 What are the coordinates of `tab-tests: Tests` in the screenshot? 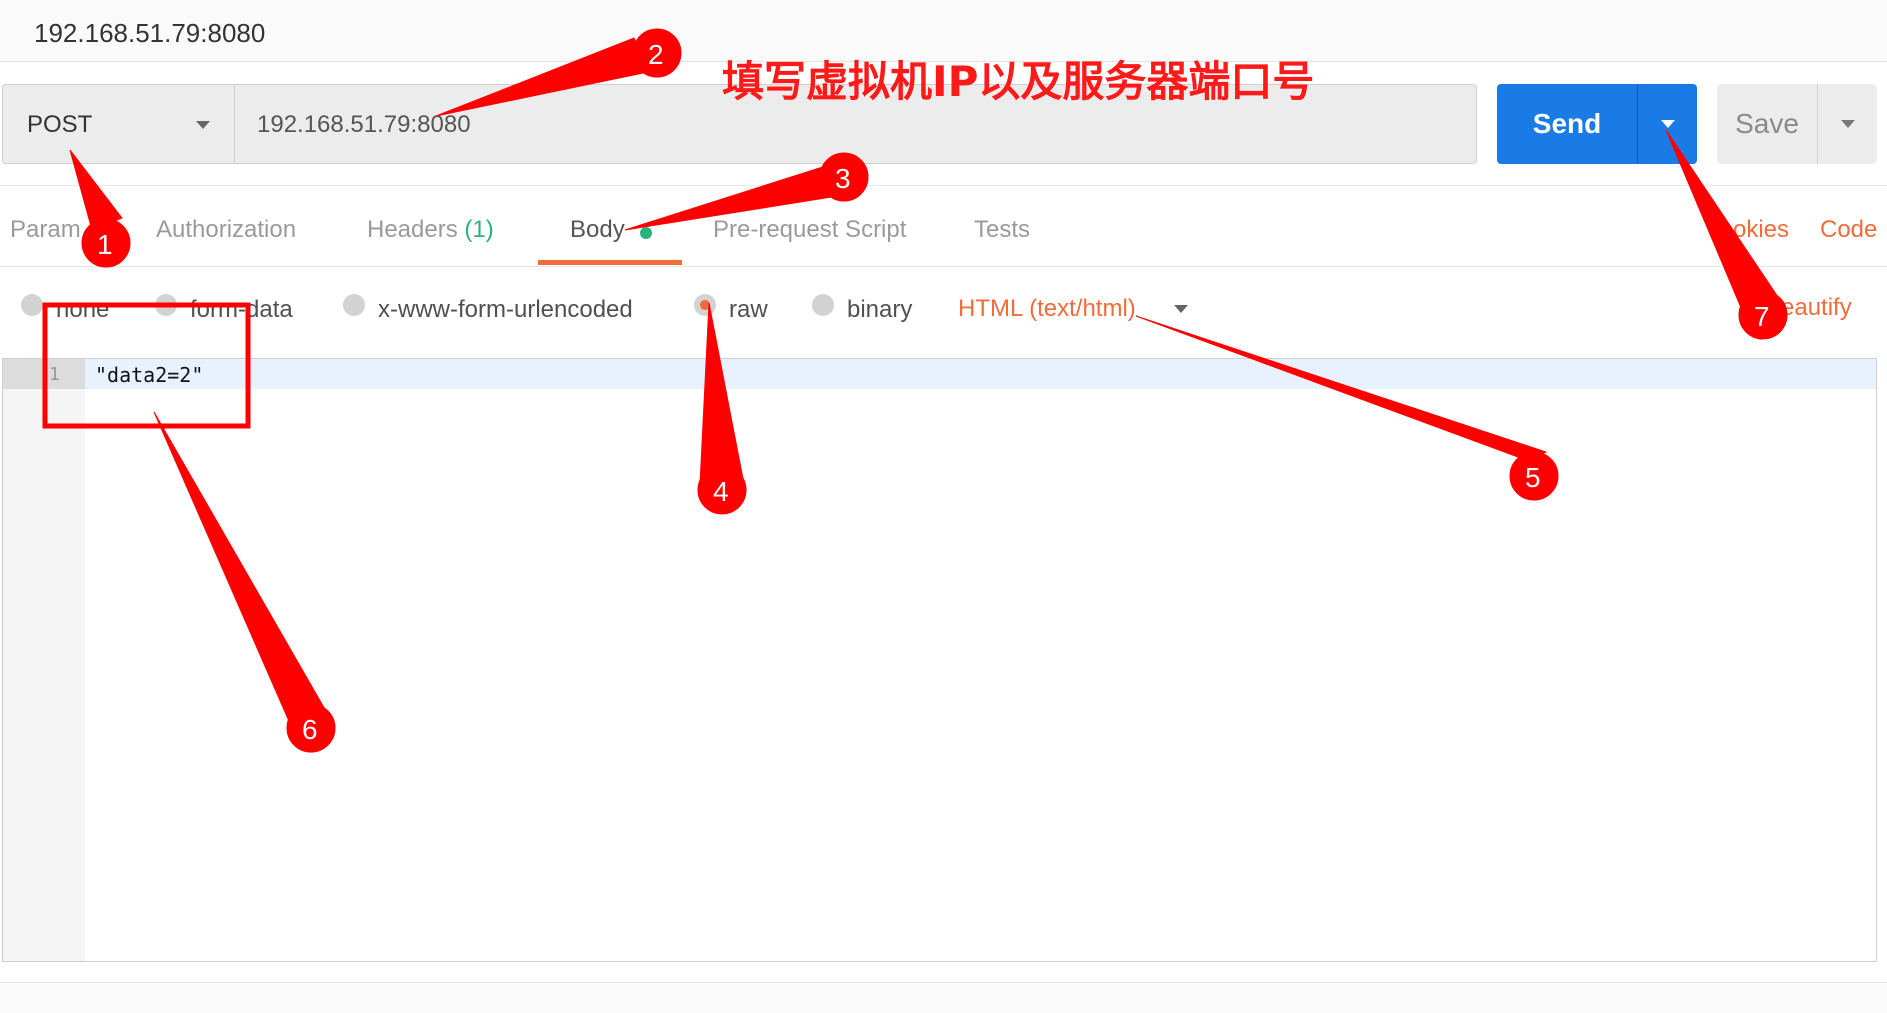 It's located at (1002, 230).